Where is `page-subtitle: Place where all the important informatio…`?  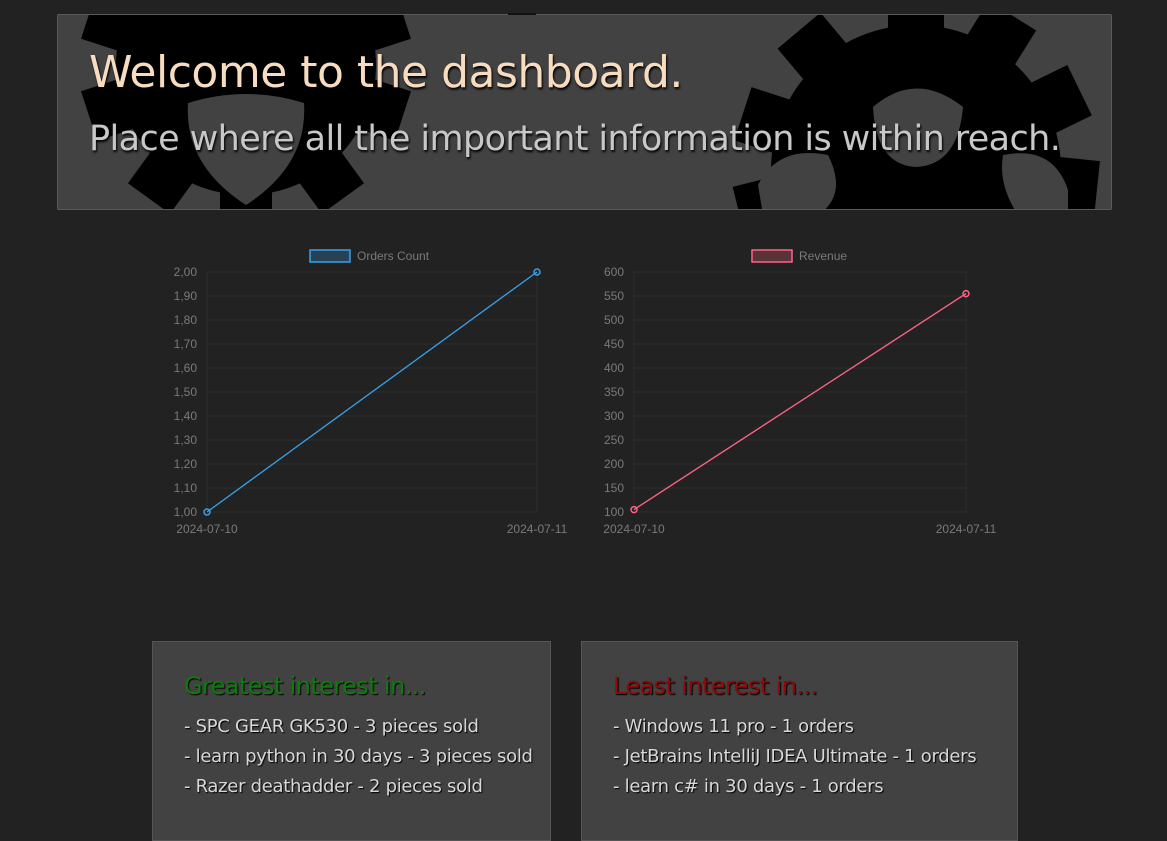
page-subtitle: Place where all the important informatio… is located at coordinates (575, 139).